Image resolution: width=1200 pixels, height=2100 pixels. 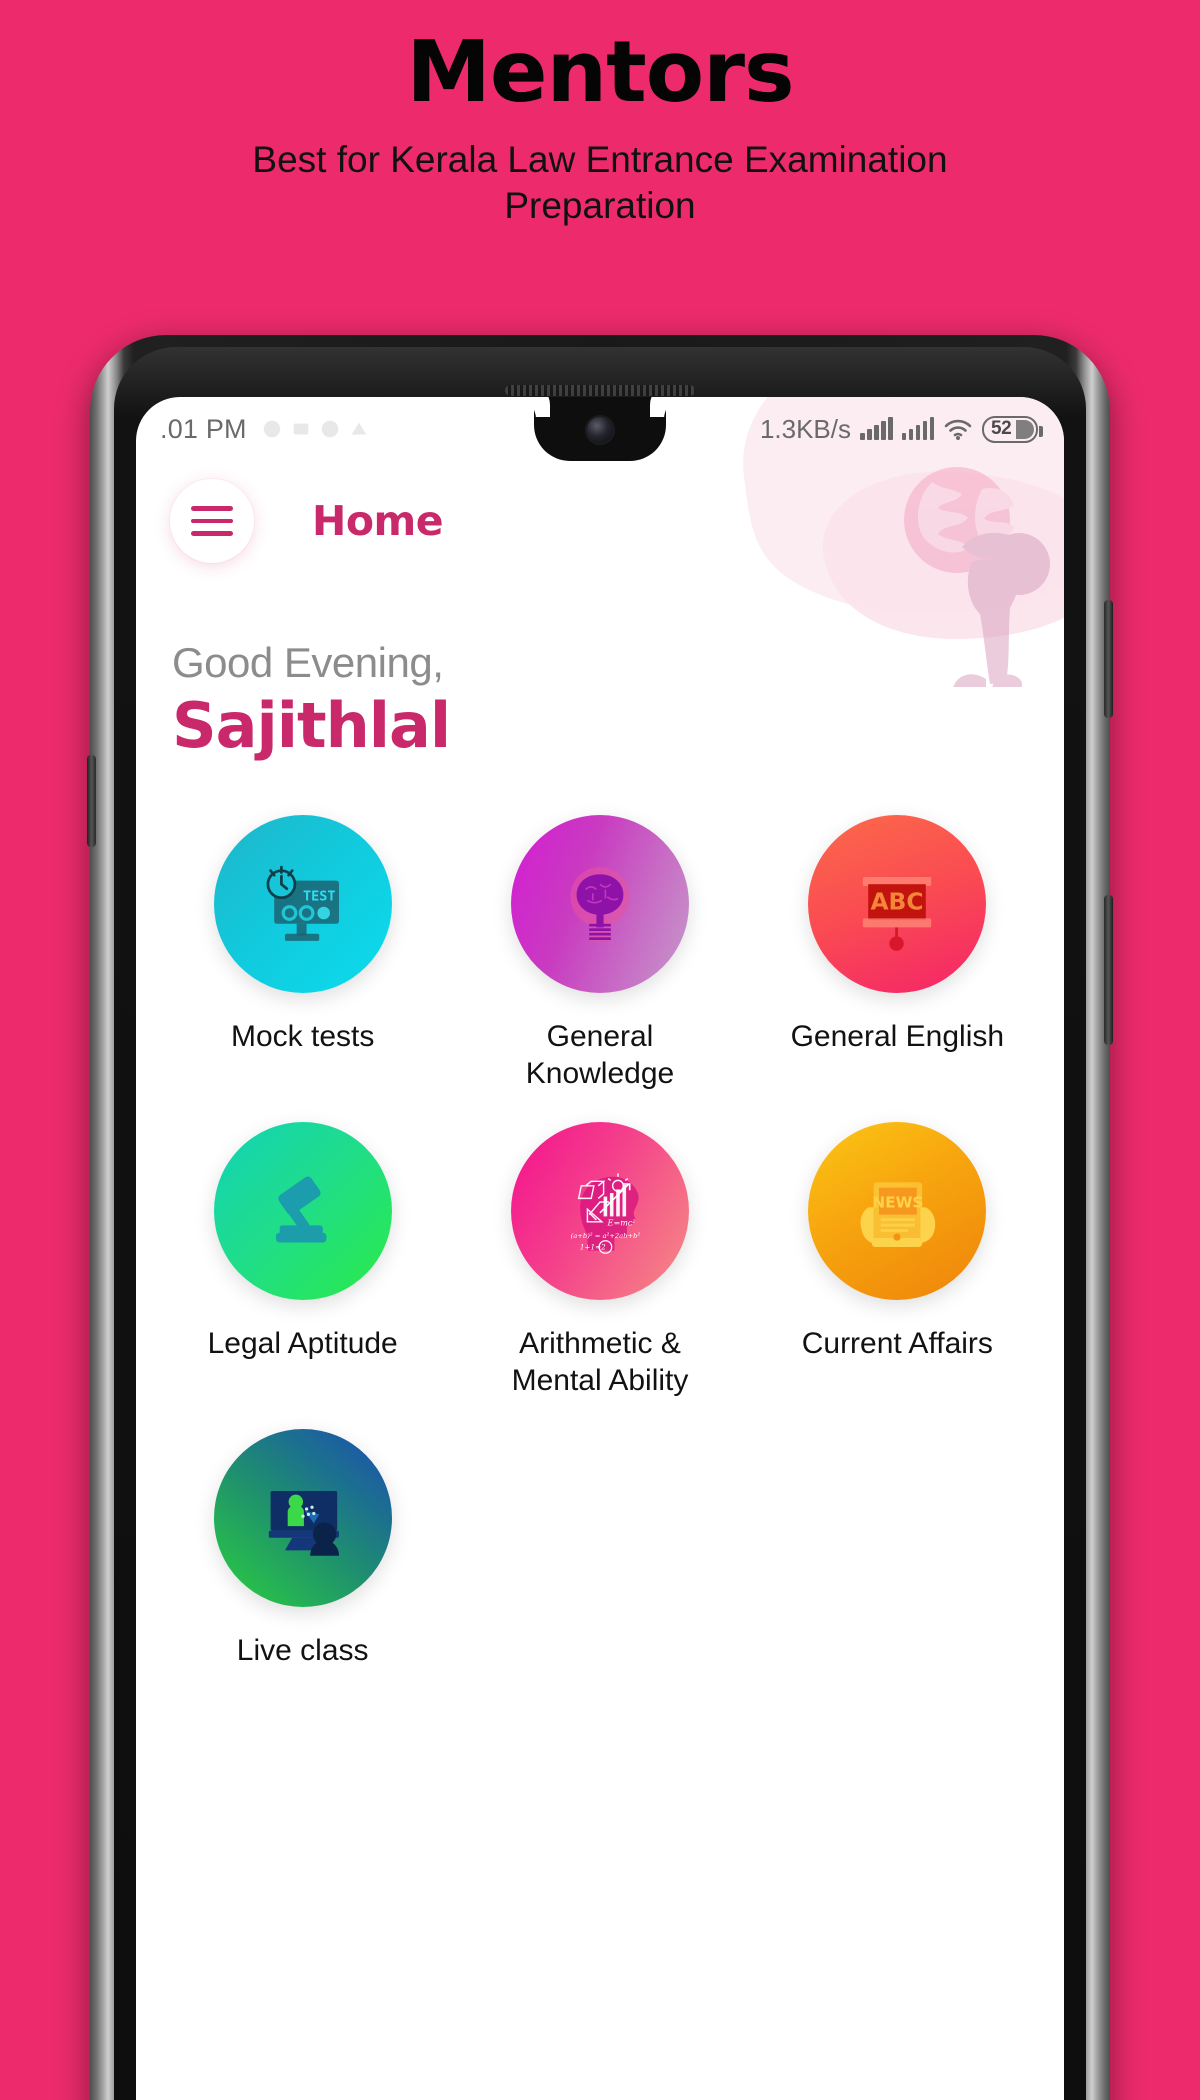 I want to click on greeting-username: Sajithlal, so click(x=311, y=725).